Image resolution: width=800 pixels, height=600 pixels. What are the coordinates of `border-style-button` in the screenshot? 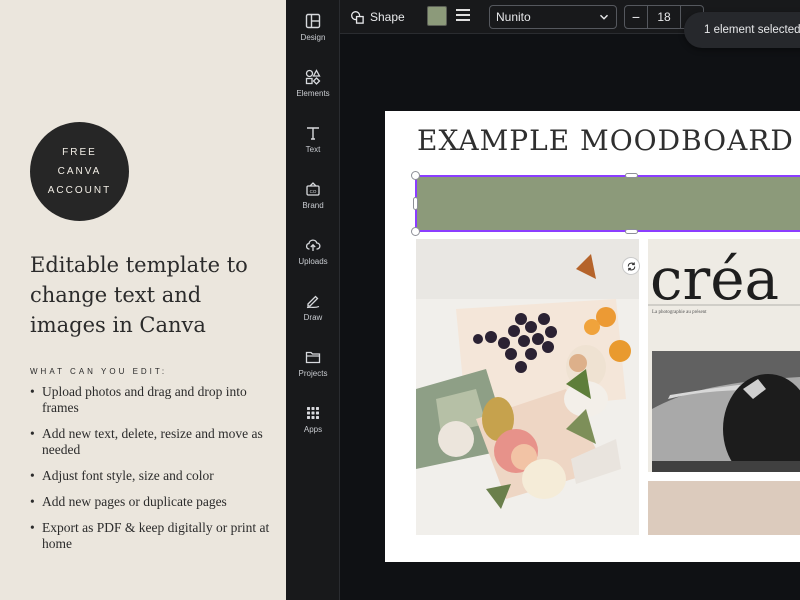 It's located at (463, 16).